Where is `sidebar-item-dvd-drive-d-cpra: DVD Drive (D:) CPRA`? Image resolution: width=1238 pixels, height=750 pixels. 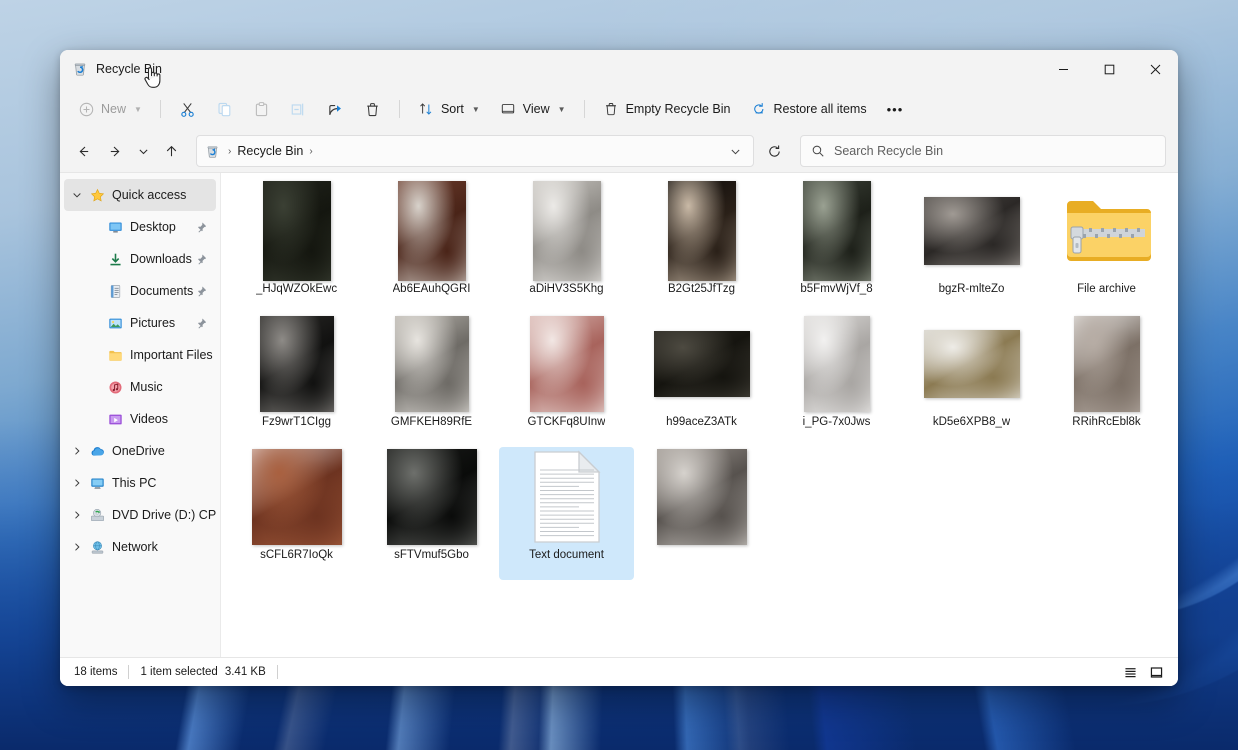 sidebar-item-dvd-drive-d-cpra: DVD Drive (D:) CPRA is located at coordinates (140, 515).